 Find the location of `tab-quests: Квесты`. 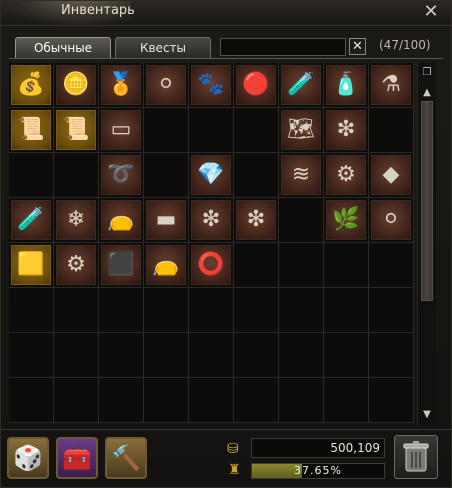

tab-quests: Квесты is located at coordinates (163, 47).